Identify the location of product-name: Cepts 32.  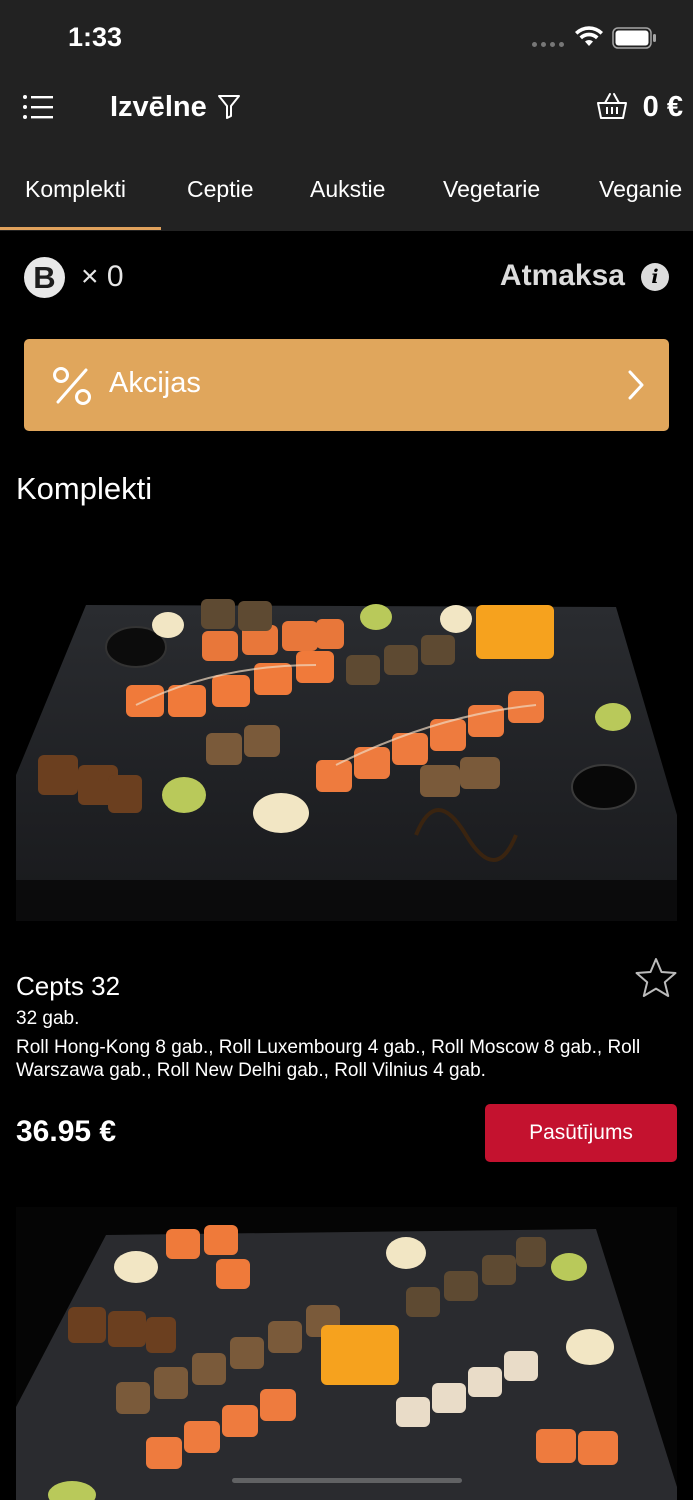
(68, 986).